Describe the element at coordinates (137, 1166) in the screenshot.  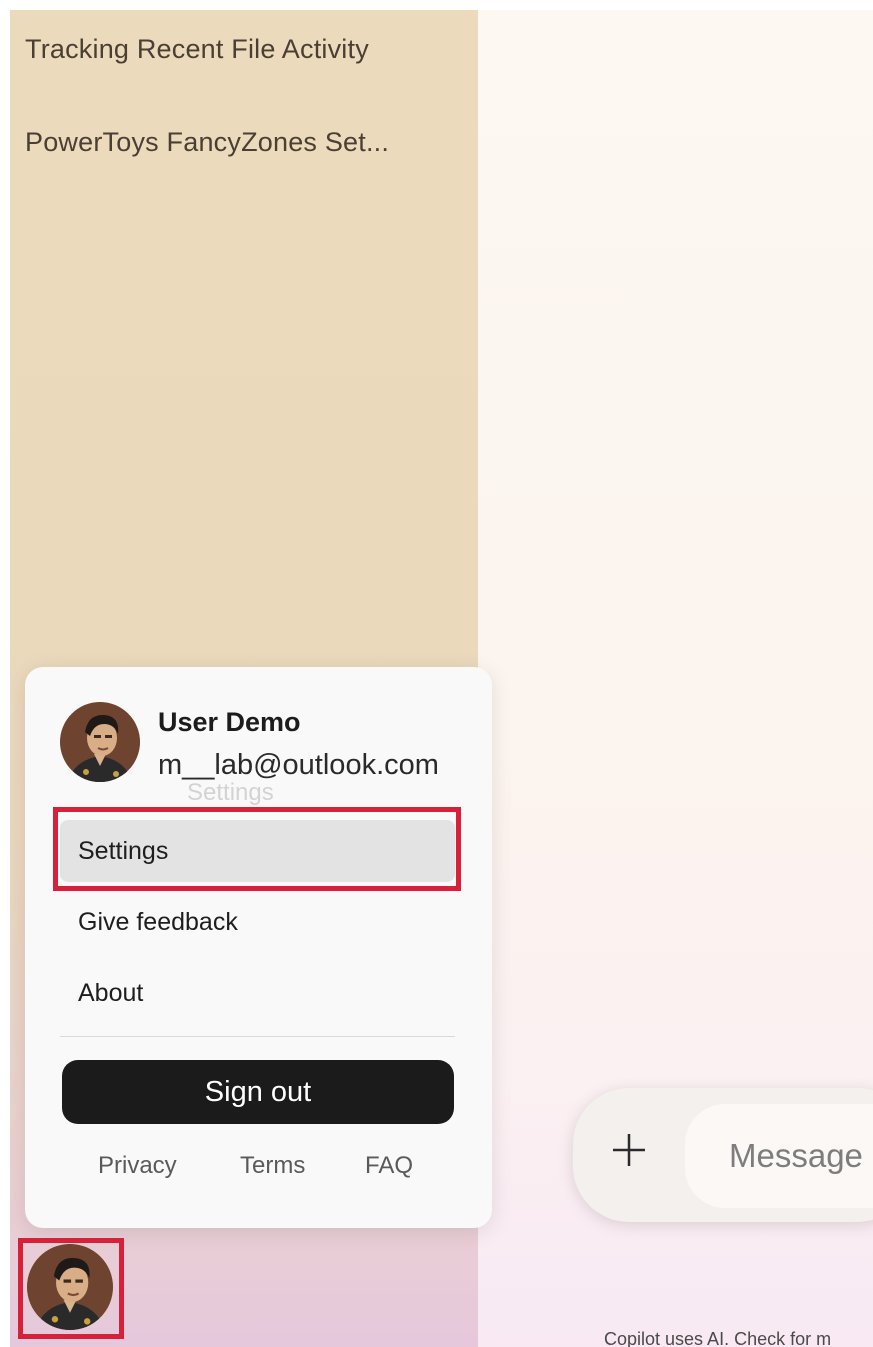
I see `privacy-link: Privacy` at that location.